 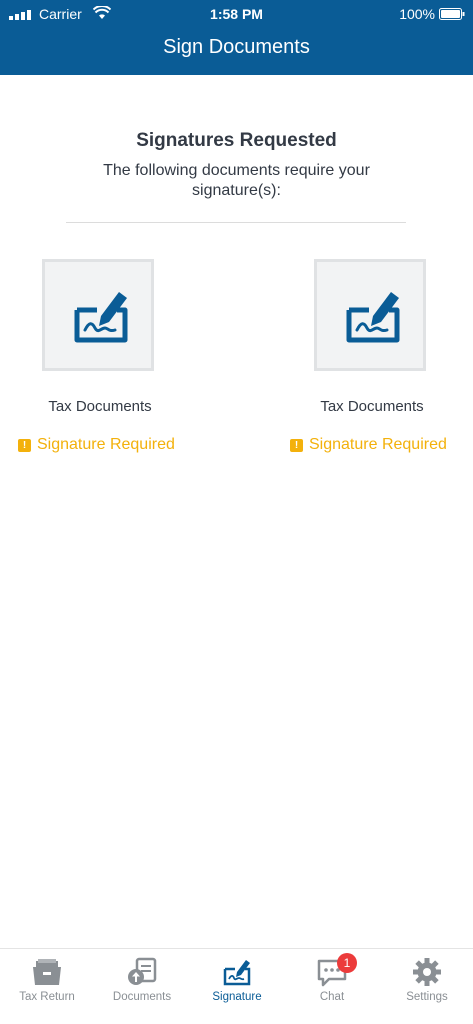 What do you see at coordinates (427, 972) in the screenshot?
I see `gear-icon` at bounding box center [427, 972].